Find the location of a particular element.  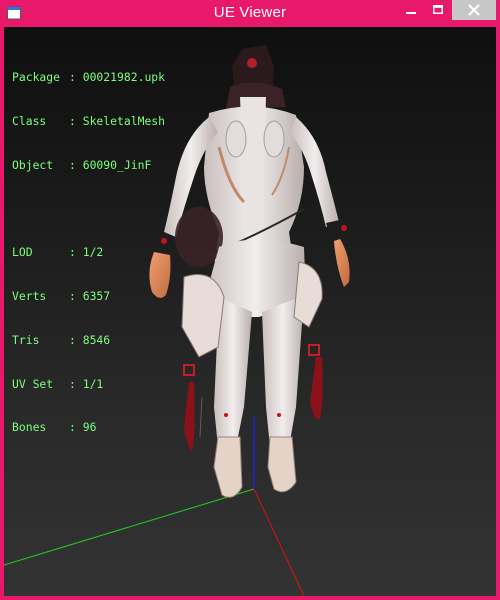

minimize-icon is located at coordinates (411, 13).